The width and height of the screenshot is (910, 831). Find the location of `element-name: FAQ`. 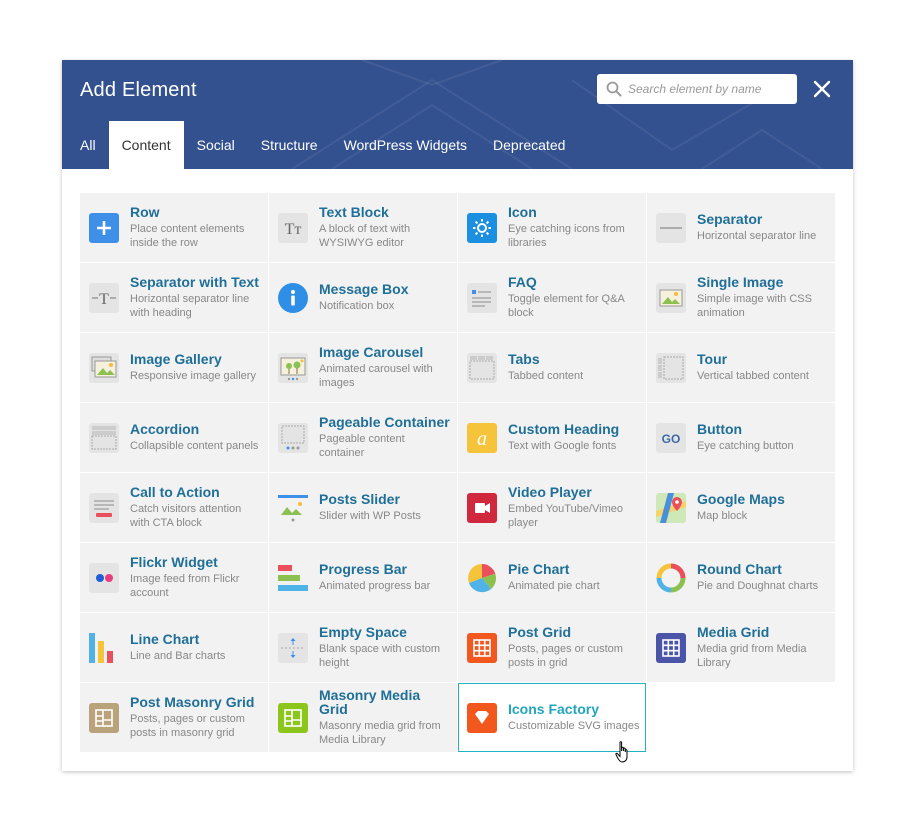

element-name: FAQ is located at coordinates (522, 282).